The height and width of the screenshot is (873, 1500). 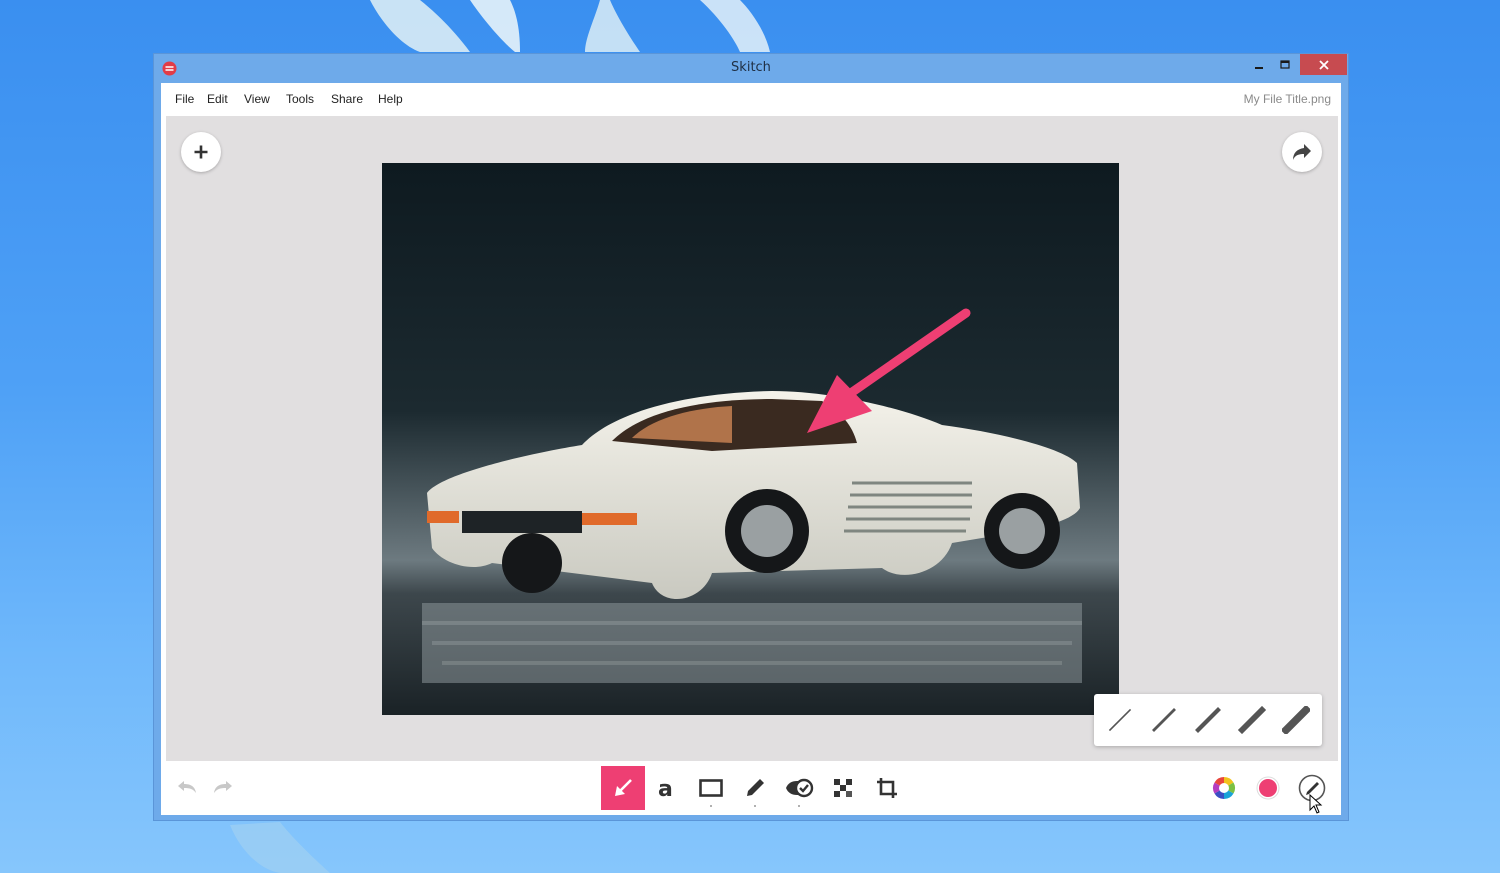 I want to click on stamp-check-icon, so click(x=800, y=788).